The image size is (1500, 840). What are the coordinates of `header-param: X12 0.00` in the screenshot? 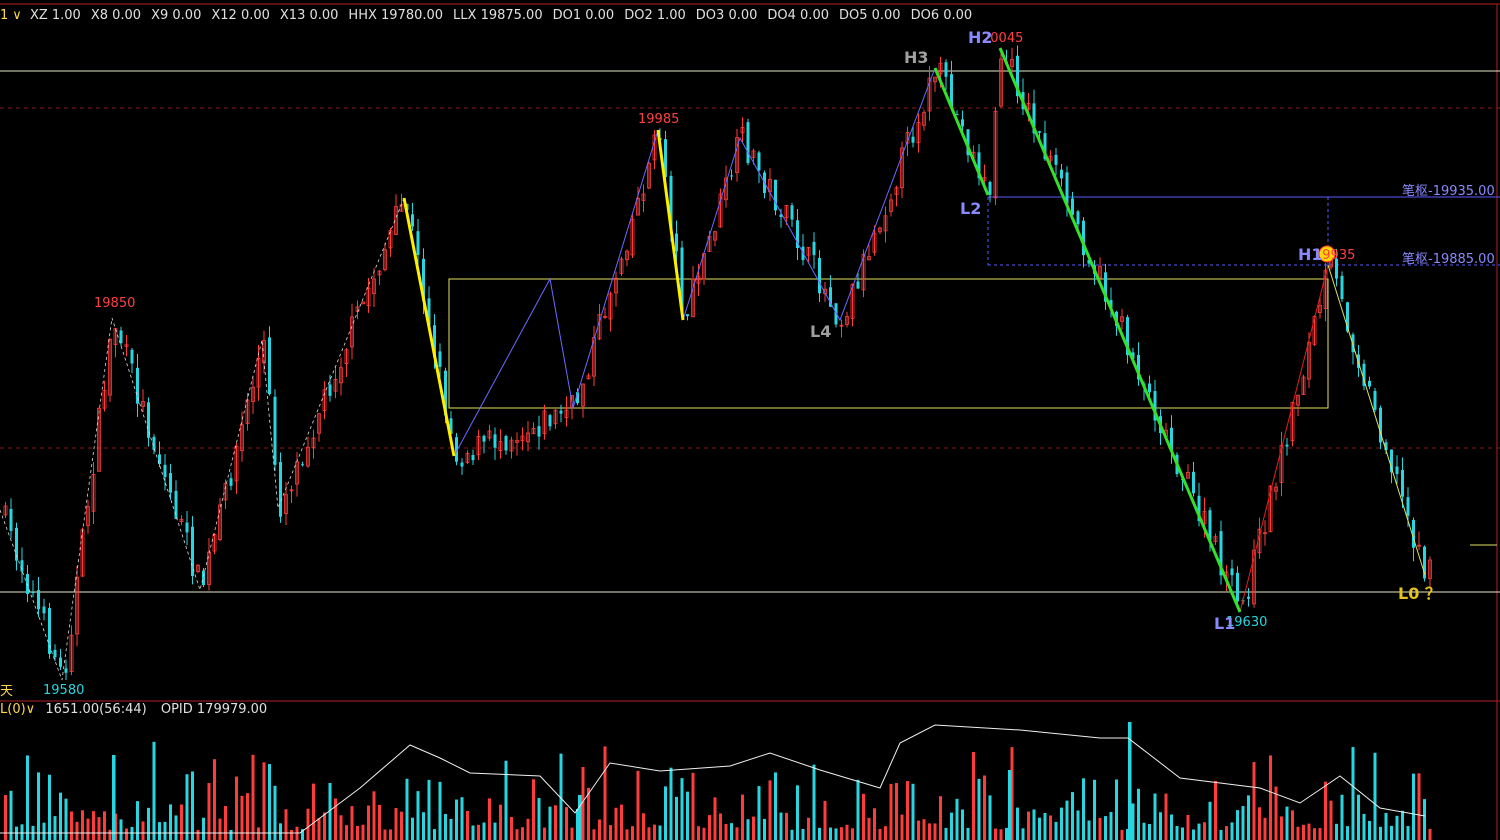 It's located at (240, 15).